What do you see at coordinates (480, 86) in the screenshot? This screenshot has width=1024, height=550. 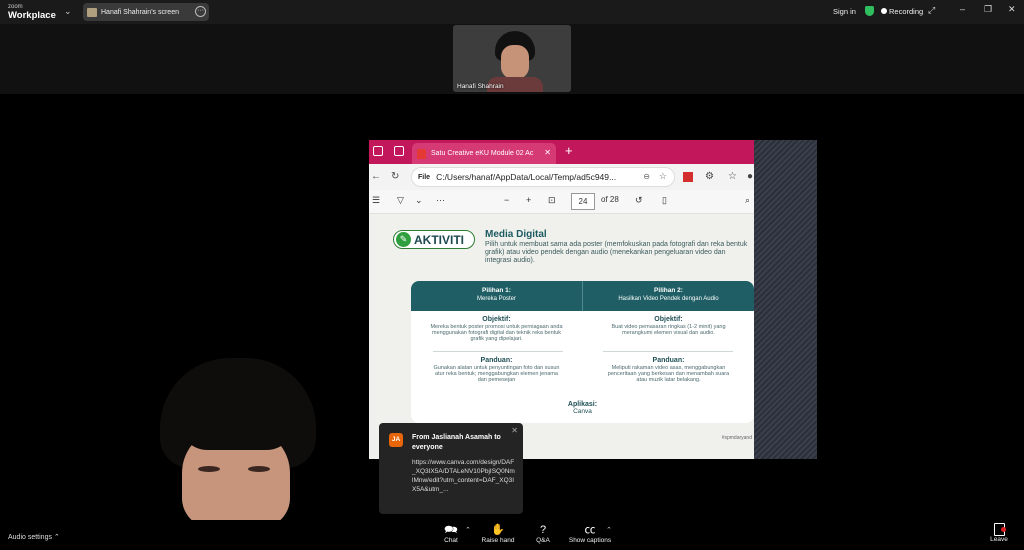 I see `participant-name: Hanafi Shahrain` at bounding box center [480, 86].